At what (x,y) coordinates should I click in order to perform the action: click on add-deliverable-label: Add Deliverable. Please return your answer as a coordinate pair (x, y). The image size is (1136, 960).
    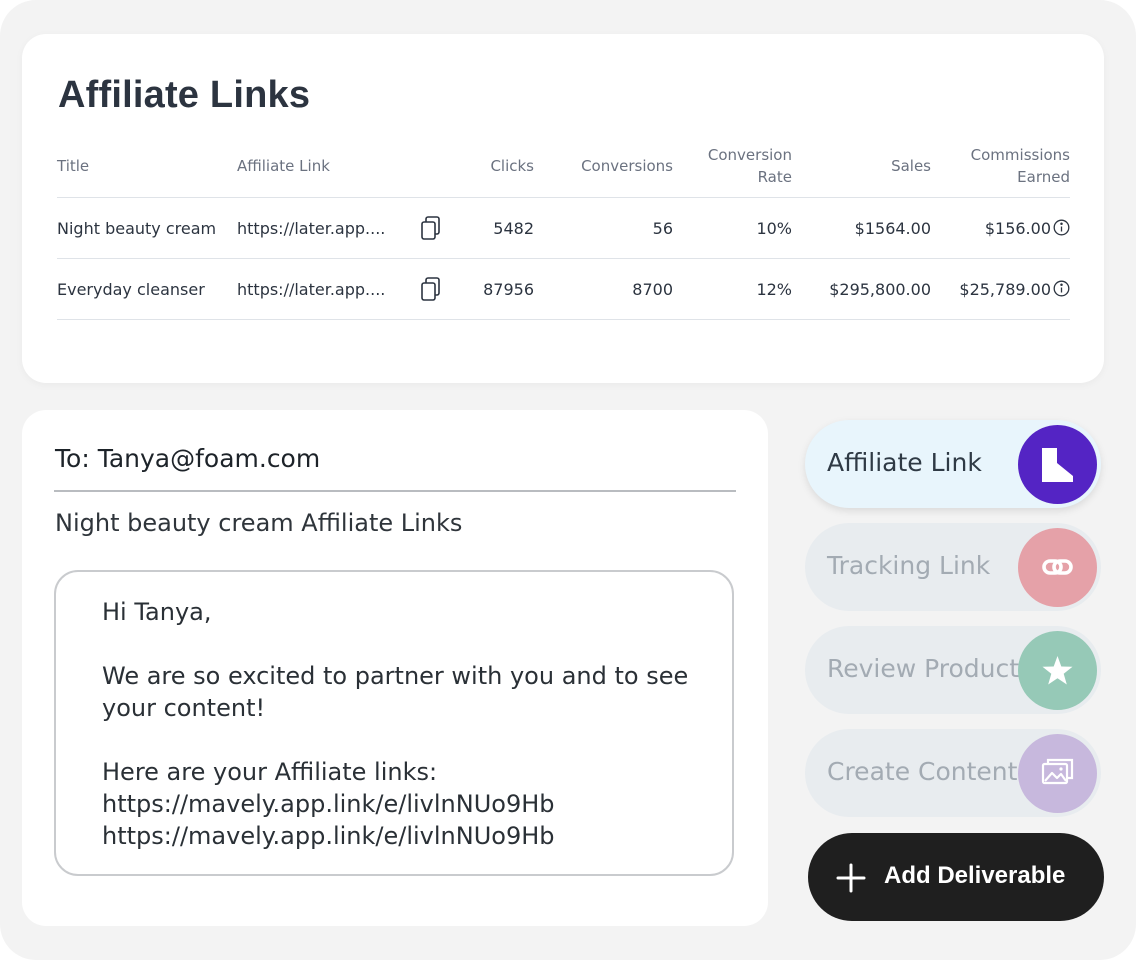
    Looking at the image, I should click on (975, 875).